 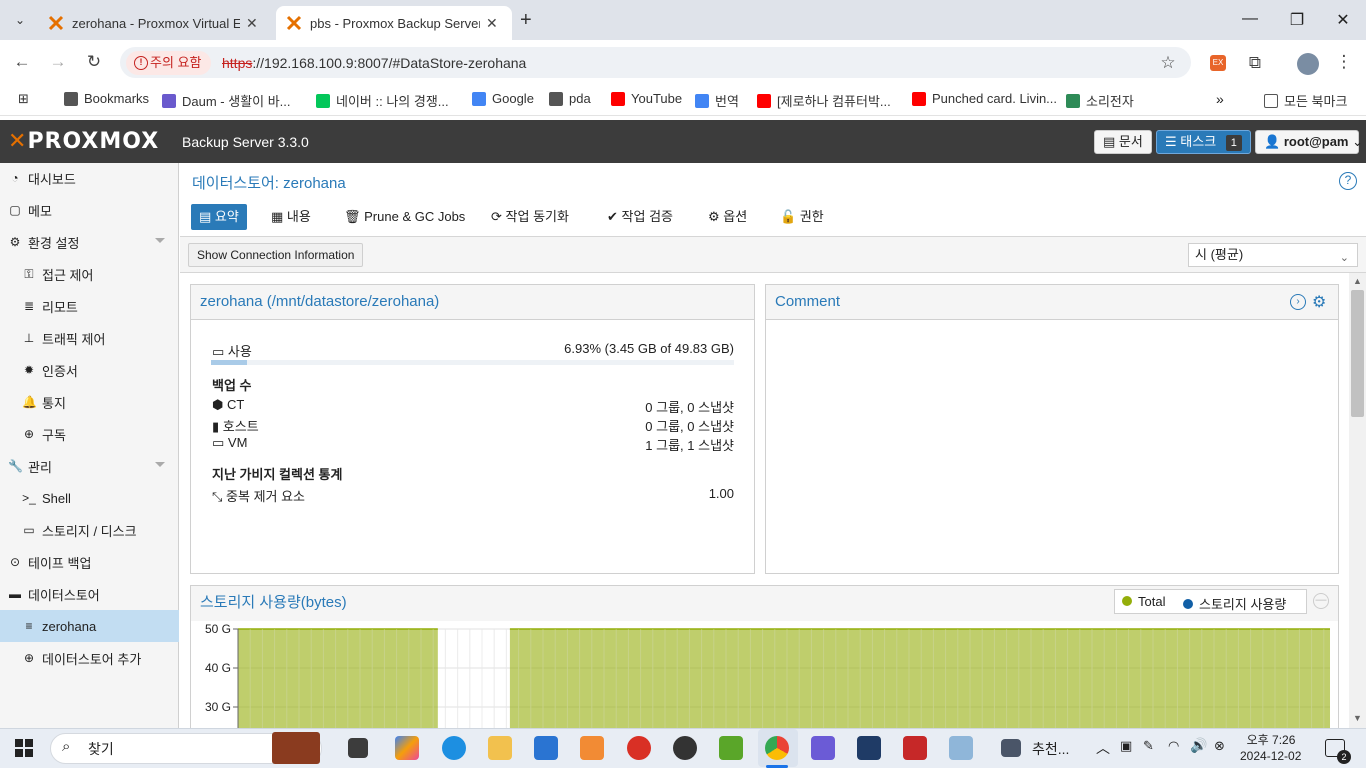 What do you see at coordinates (20, 20) in the screenshot?
I see `tab-search-icon: ⌄` at bounding box center [20, 20].